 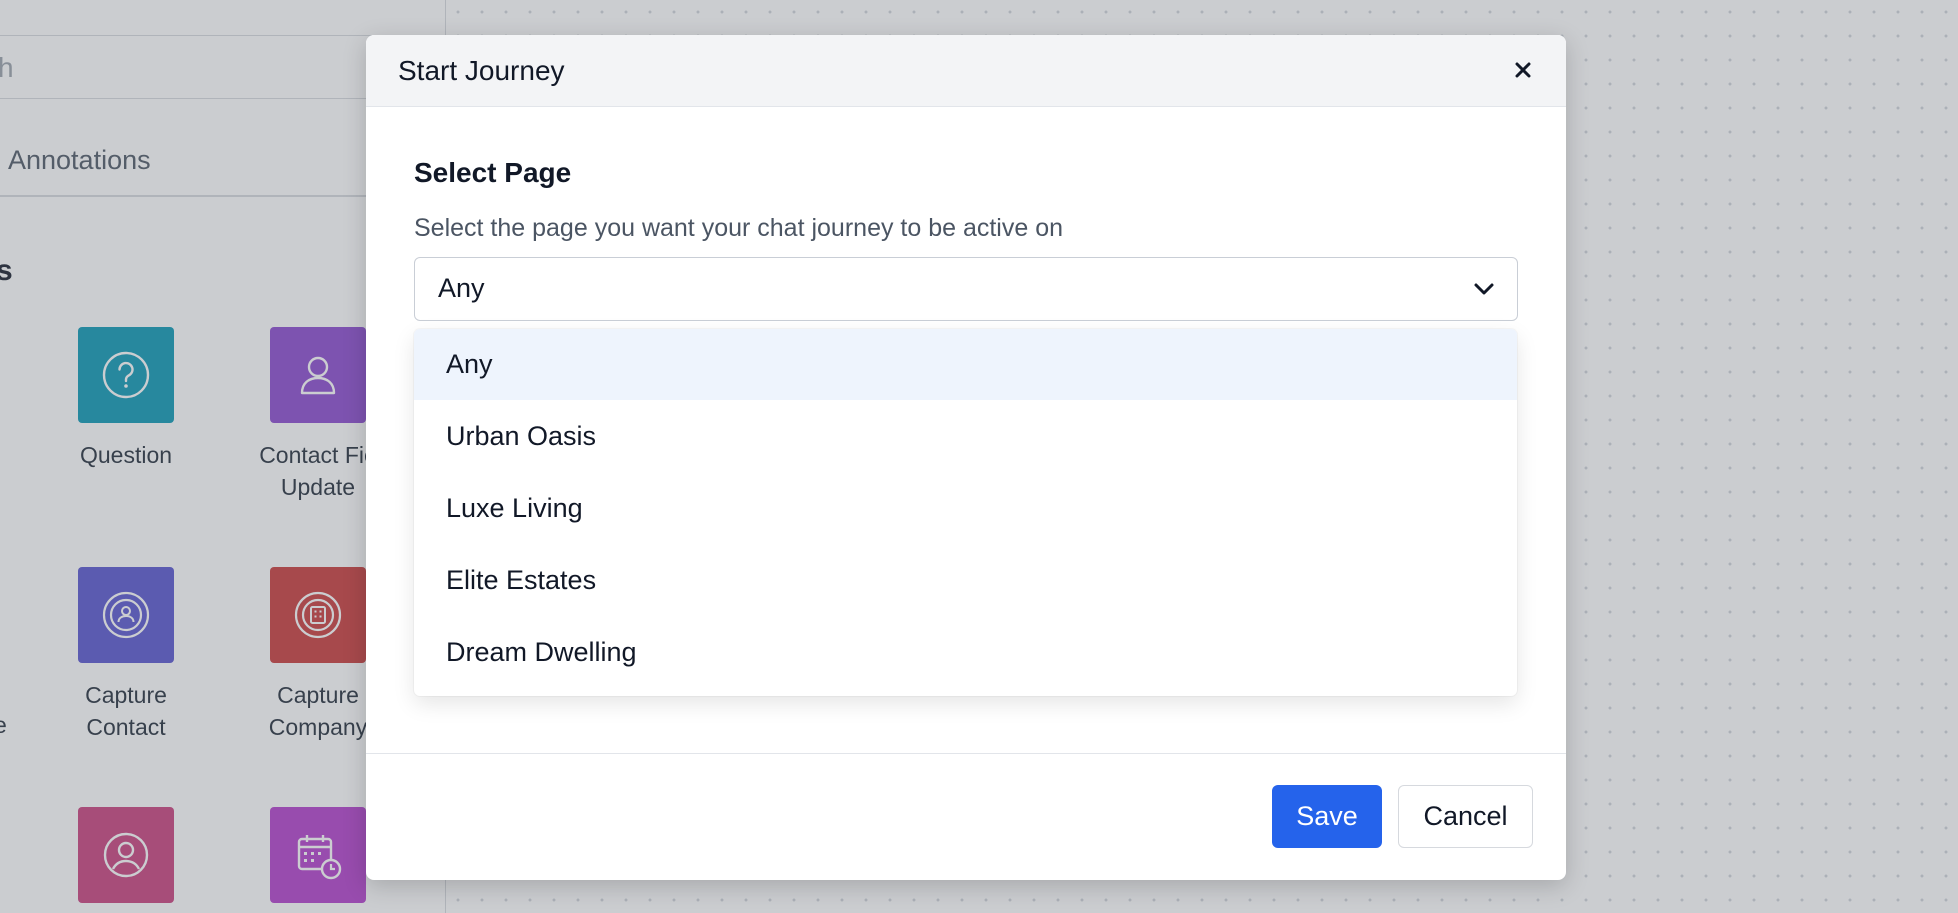 I want to click on dropdown-option-elite-estates: Elite Estates, so click(x=965, y=580).